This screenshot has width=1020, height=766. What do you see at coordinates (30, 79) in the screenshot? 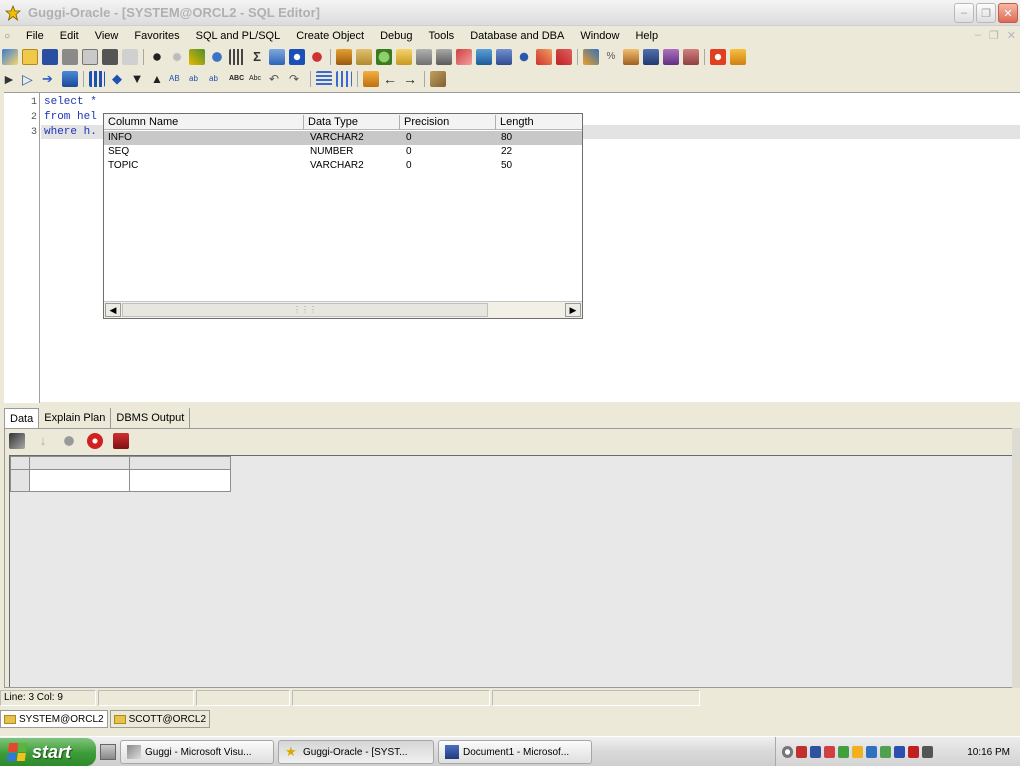
I see `execute-script-icon: ▷` at bounding box center [30, 79].